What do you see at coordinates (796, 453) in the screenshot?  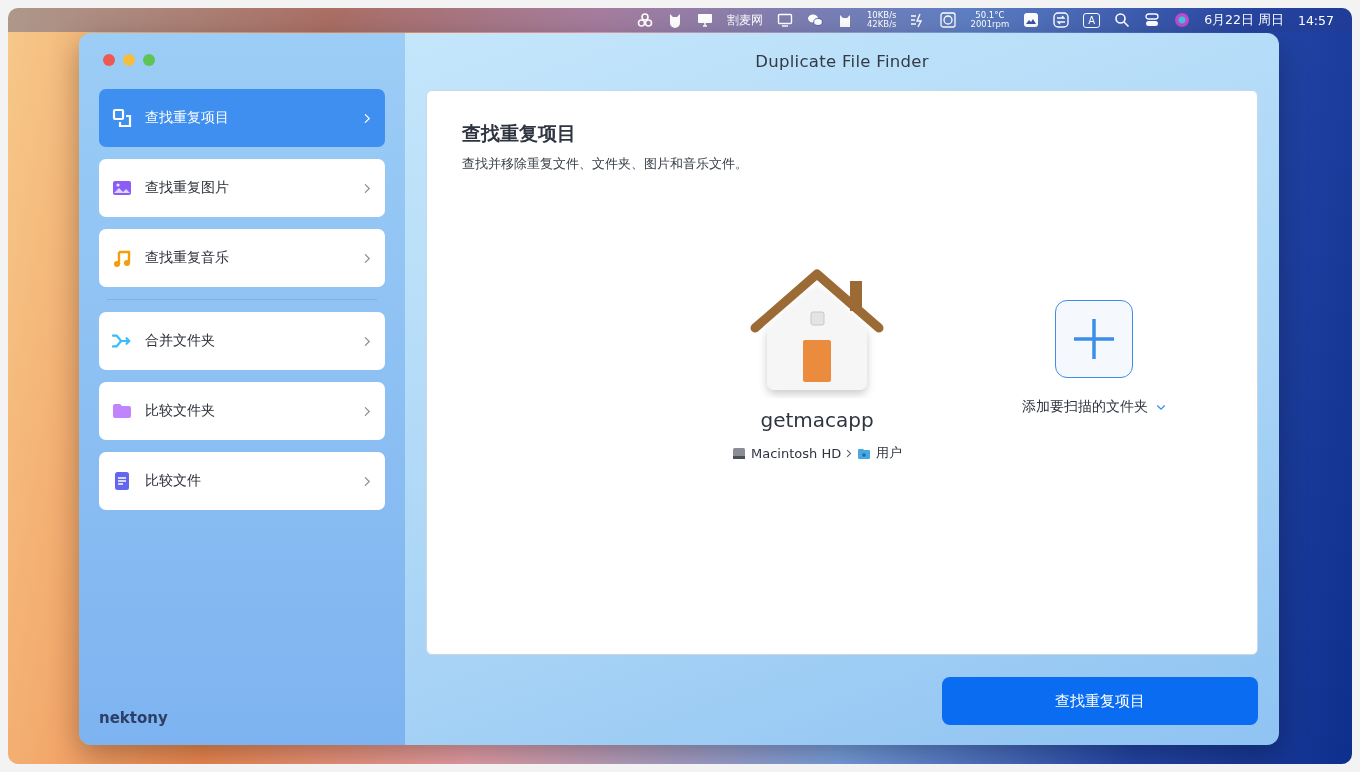 I see `path-segment: Macintosh HD` at bounding box center [796, 453].